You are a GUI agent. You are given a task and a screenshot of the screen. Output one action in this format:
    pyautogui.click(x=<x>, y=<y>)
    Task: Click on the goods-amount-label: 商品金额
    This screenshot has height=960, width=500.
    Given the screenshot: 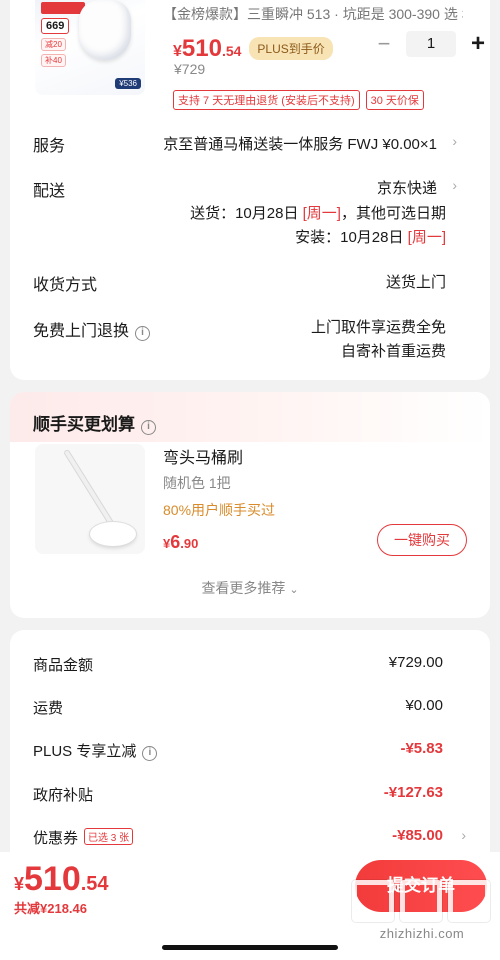 What is the action you would take?
    pyautogui.click(x=63, y=665)
    